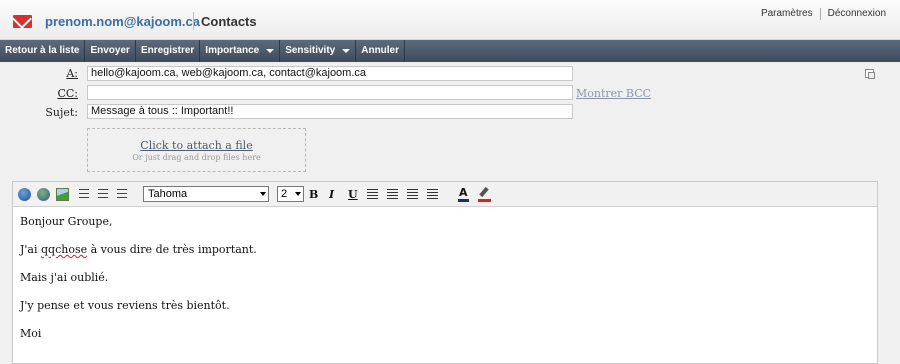 This screenshot has height=364, width=900. I want to click on align-right-icon, so click(412, 194).